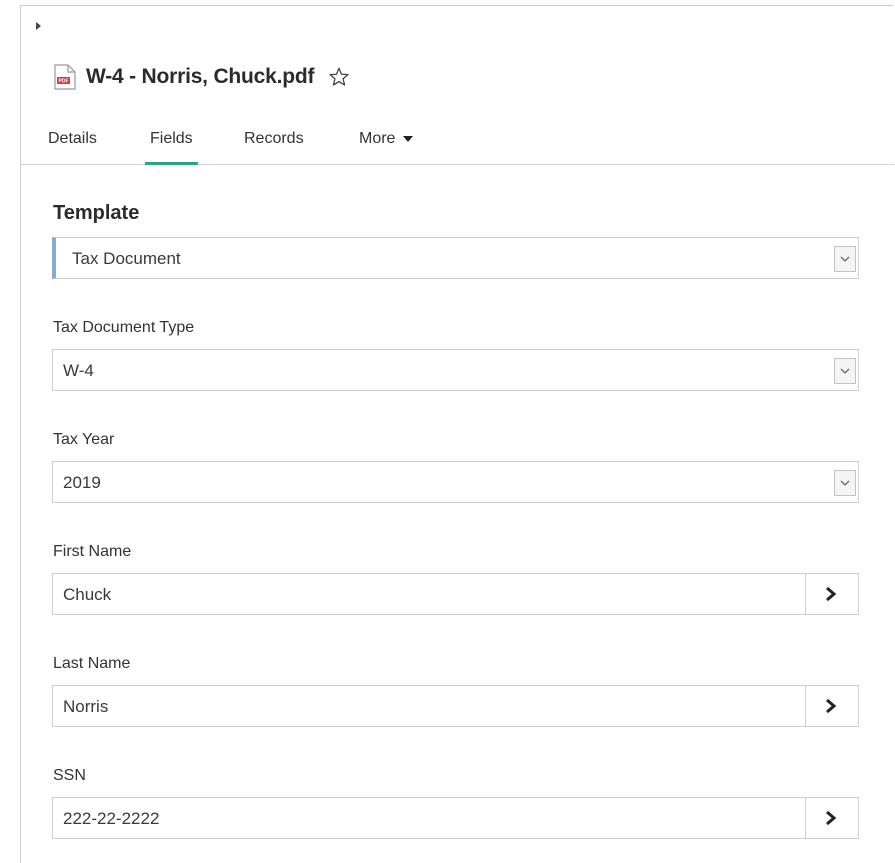 Image resolution: width=895 pixels, height=863 pixels. Describe the element at coordinates (455, 594) in the screenshot. I see `first-name-field: Chuck` at that location.